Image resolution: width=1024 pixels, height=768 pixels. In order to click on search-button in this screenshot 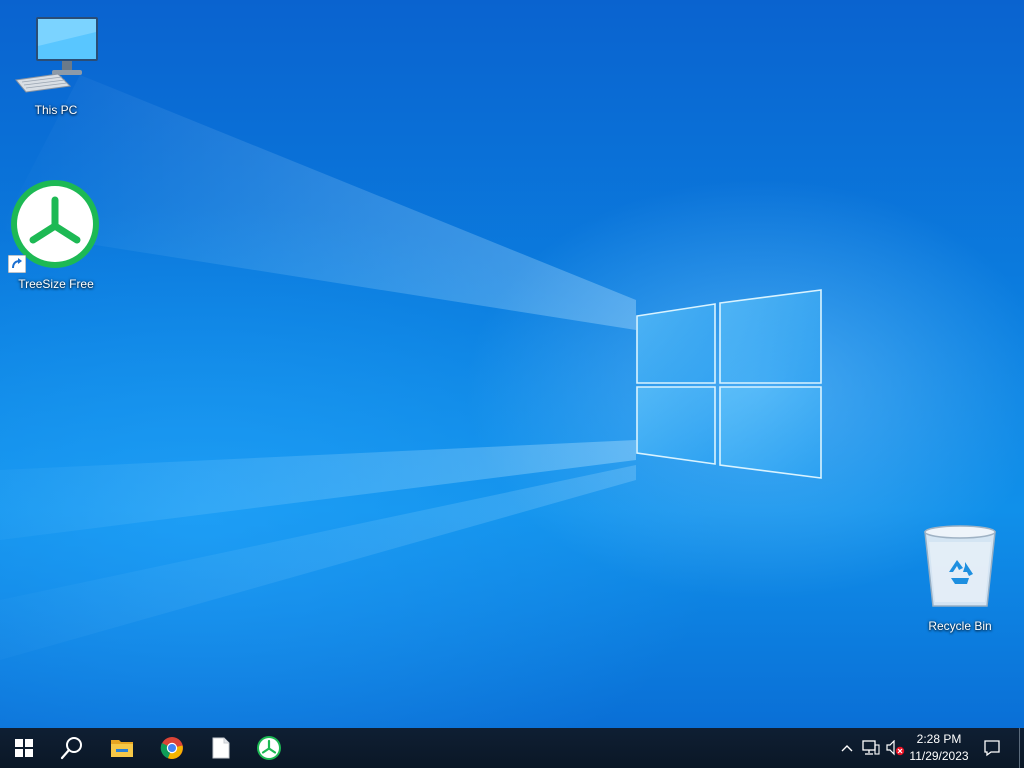, I will do `click(72, 748)`.